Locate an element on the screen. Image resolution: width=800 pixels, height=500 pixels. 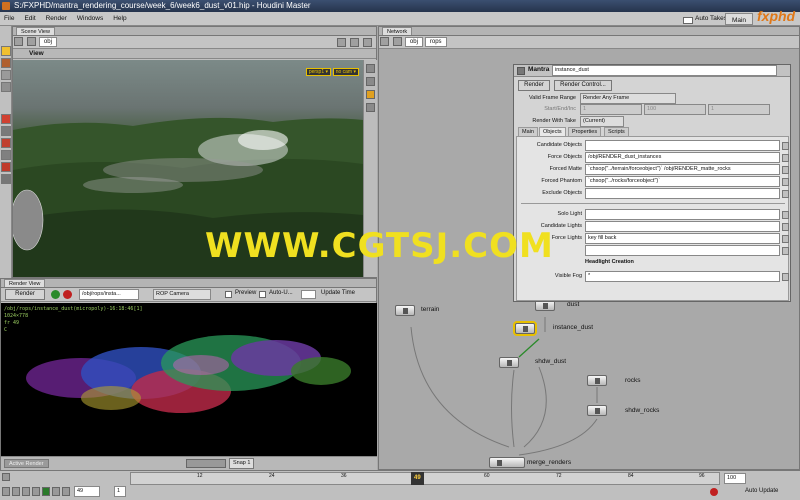
forced-matte-picker-icon is located at coordinates (785, 170).